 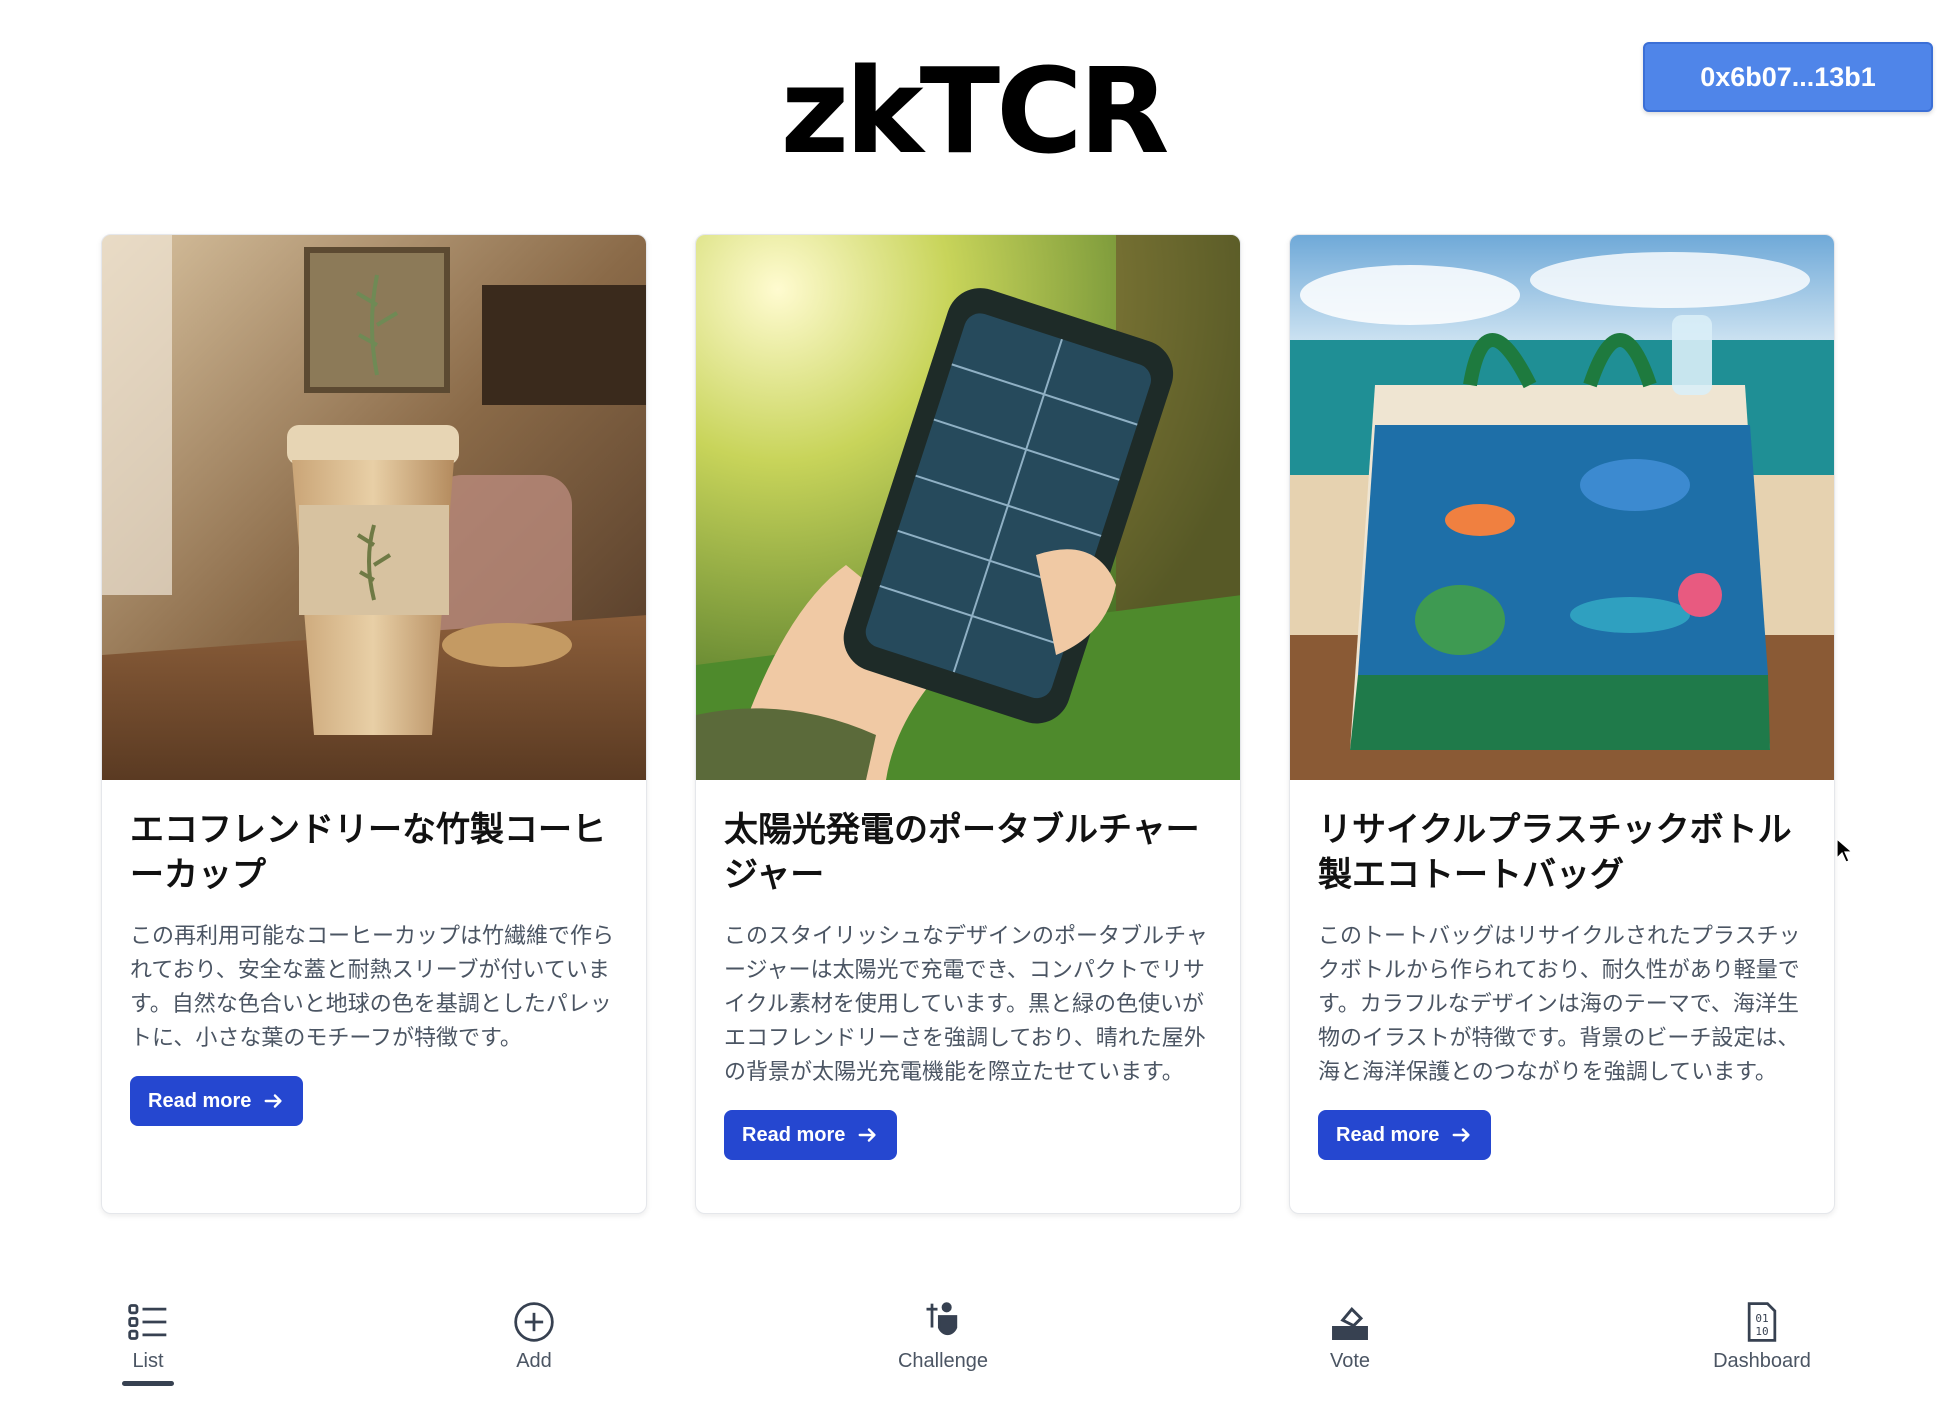 What do you see at coordinates (1761, 1331) in the screenshot?
I see `svg-text: 10` at bounding box center [1761, 1331].